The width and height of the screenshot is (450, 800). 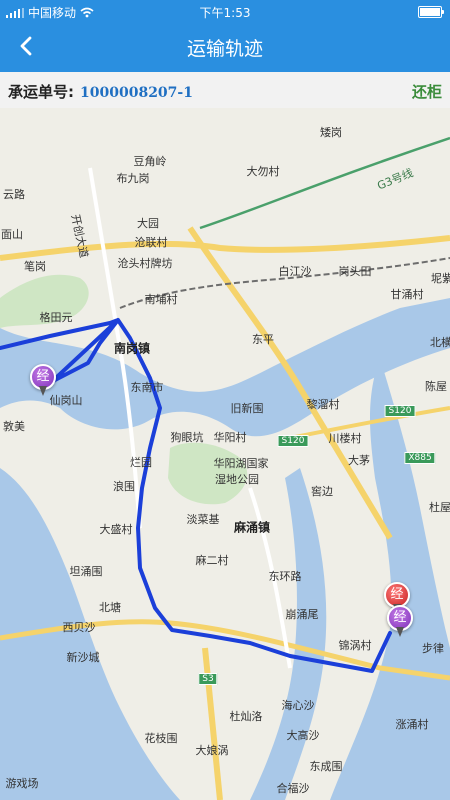 I want to click on map-place-label: 坦涌围, so click(x=86, y=571).